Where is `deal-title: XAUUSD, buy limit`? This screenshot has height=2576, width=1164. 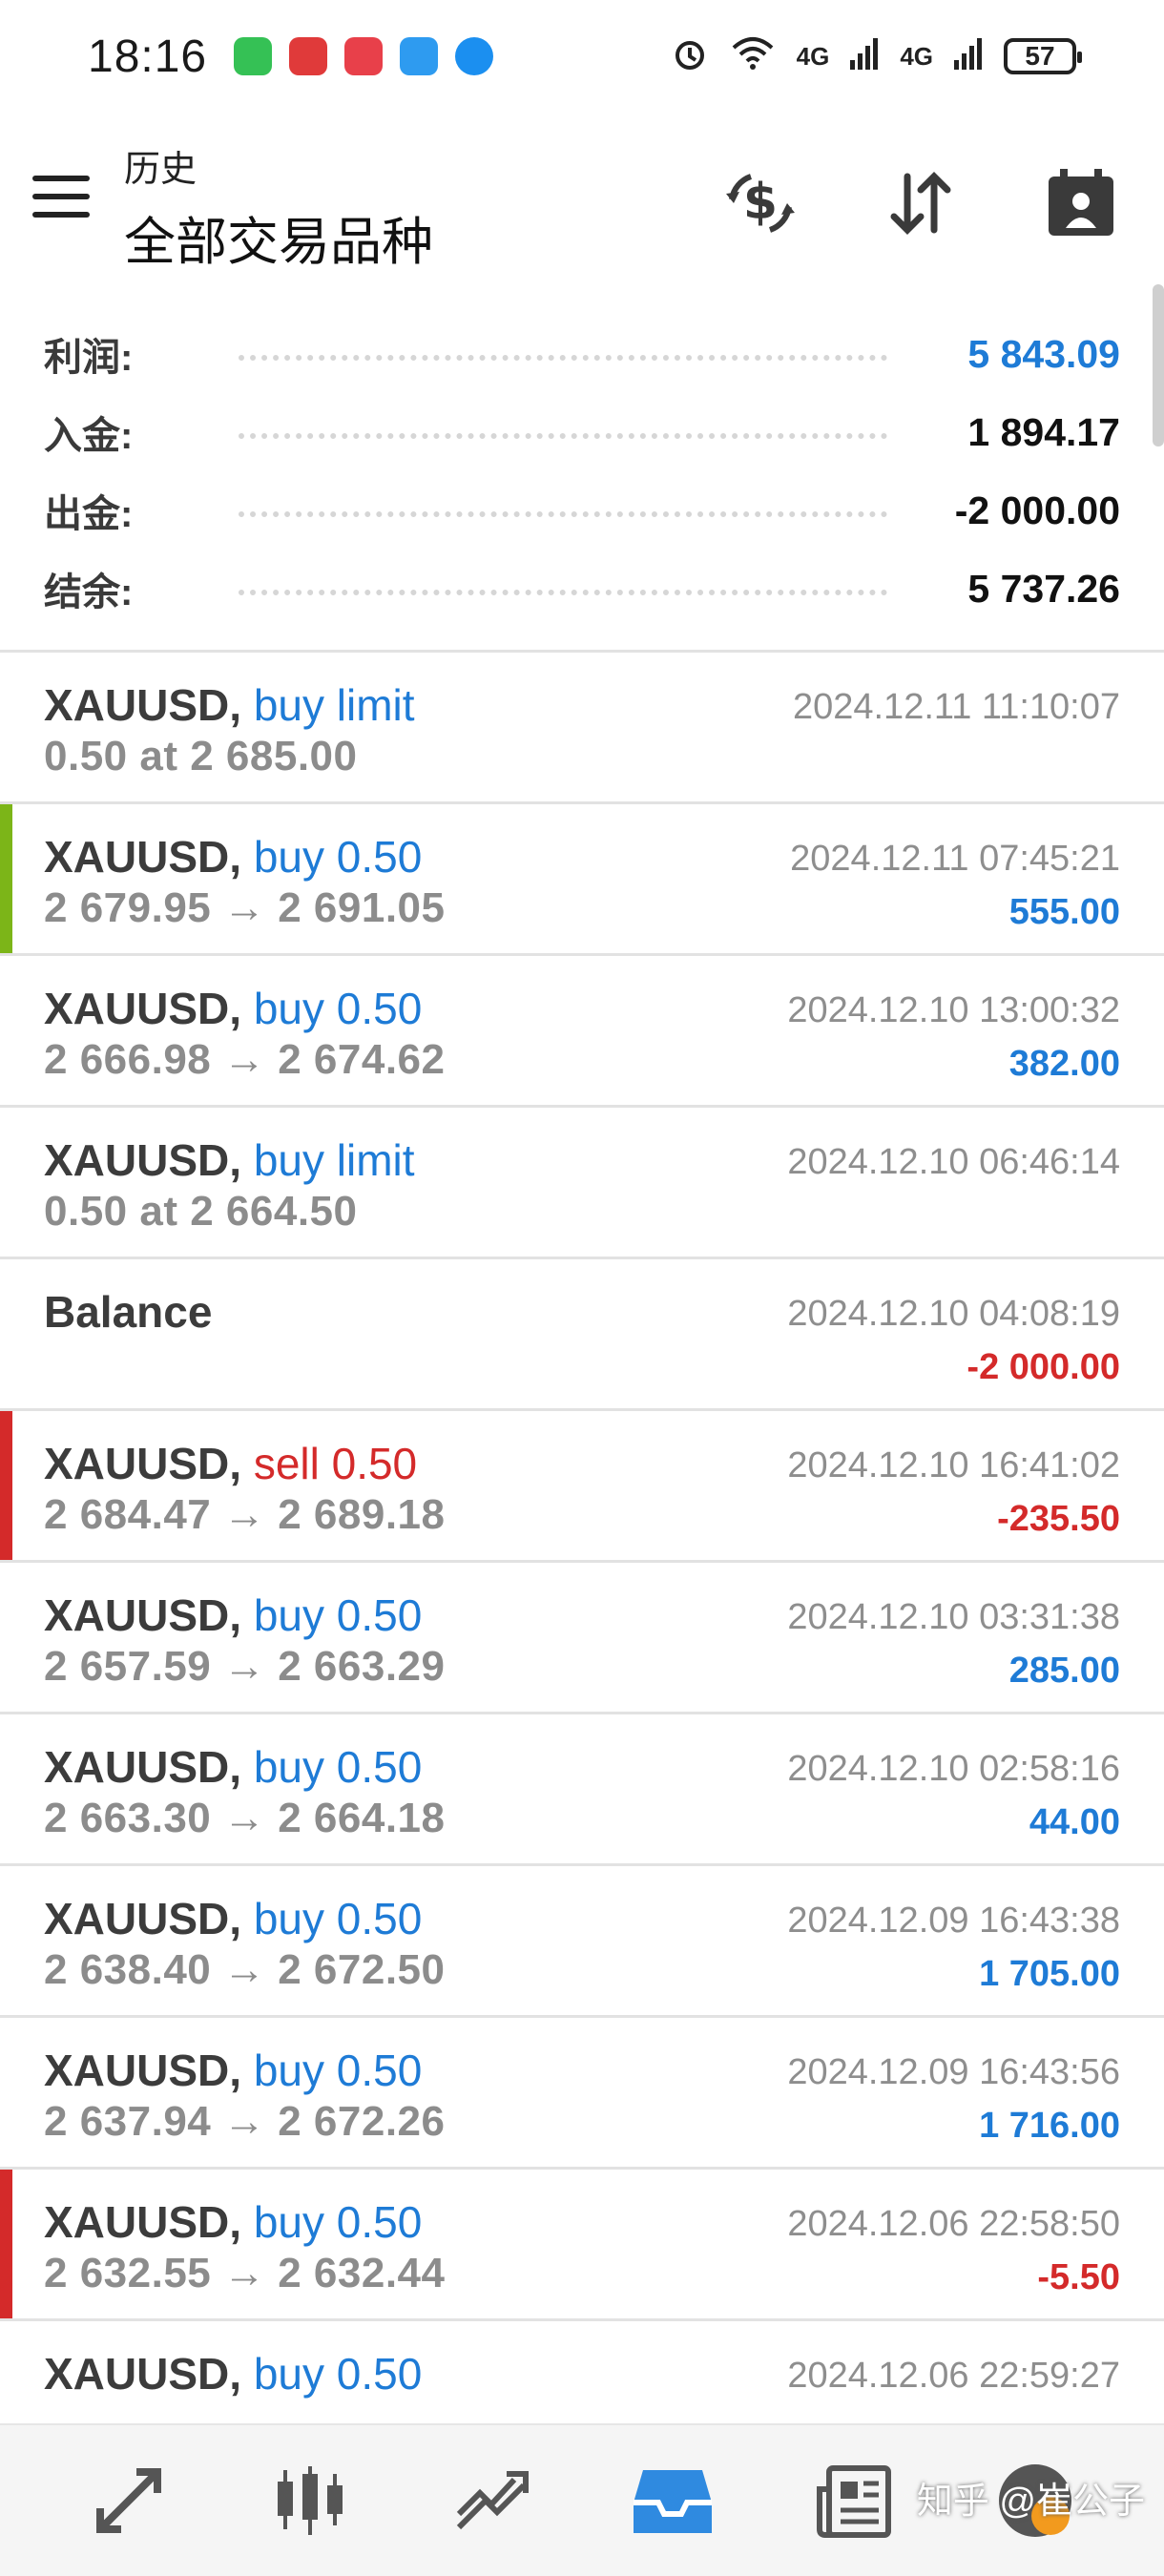
deal-title: XAUUSD, buy limit is located at coordinates (230, 1160).